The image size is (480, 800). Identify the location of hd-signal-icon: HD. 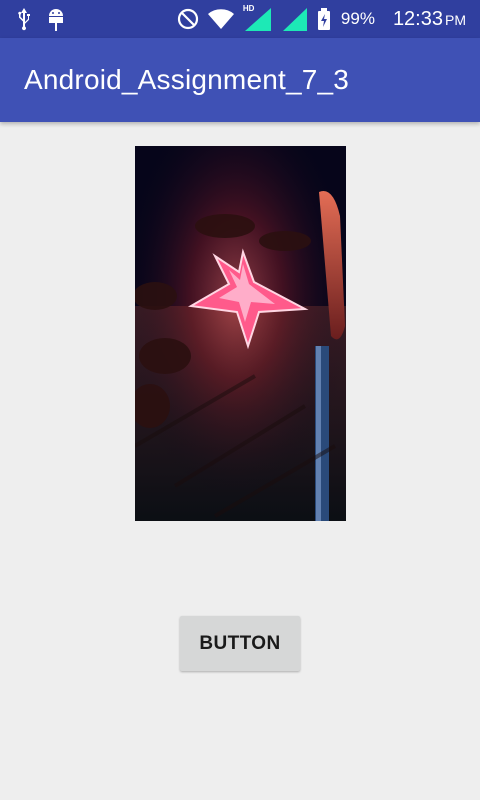
(257, 18).